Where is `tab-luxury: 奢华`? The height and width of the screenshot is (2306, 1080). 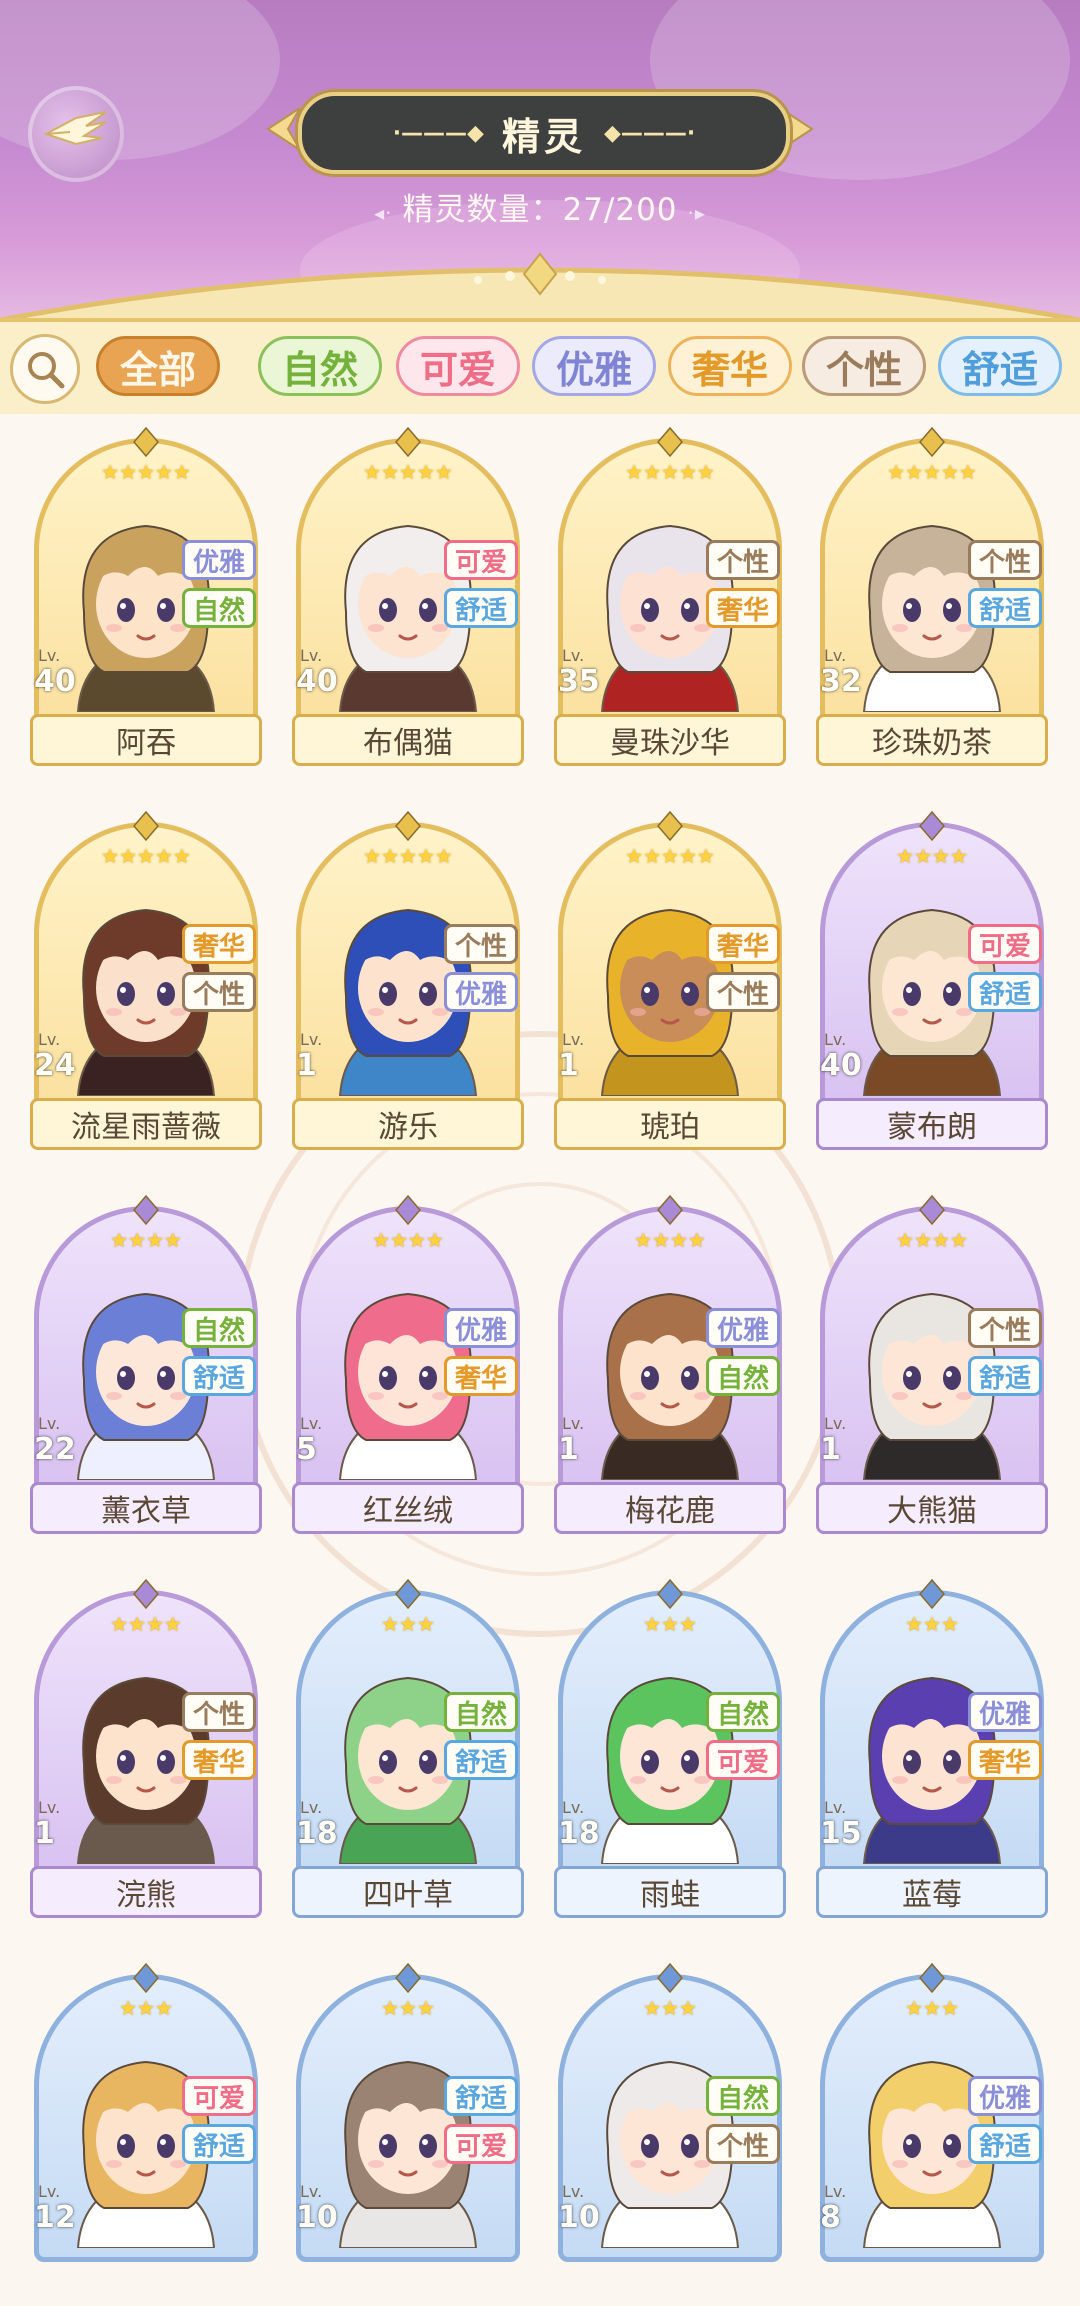
tab-luxury: 奢华 is located at coordinates (730, 366).